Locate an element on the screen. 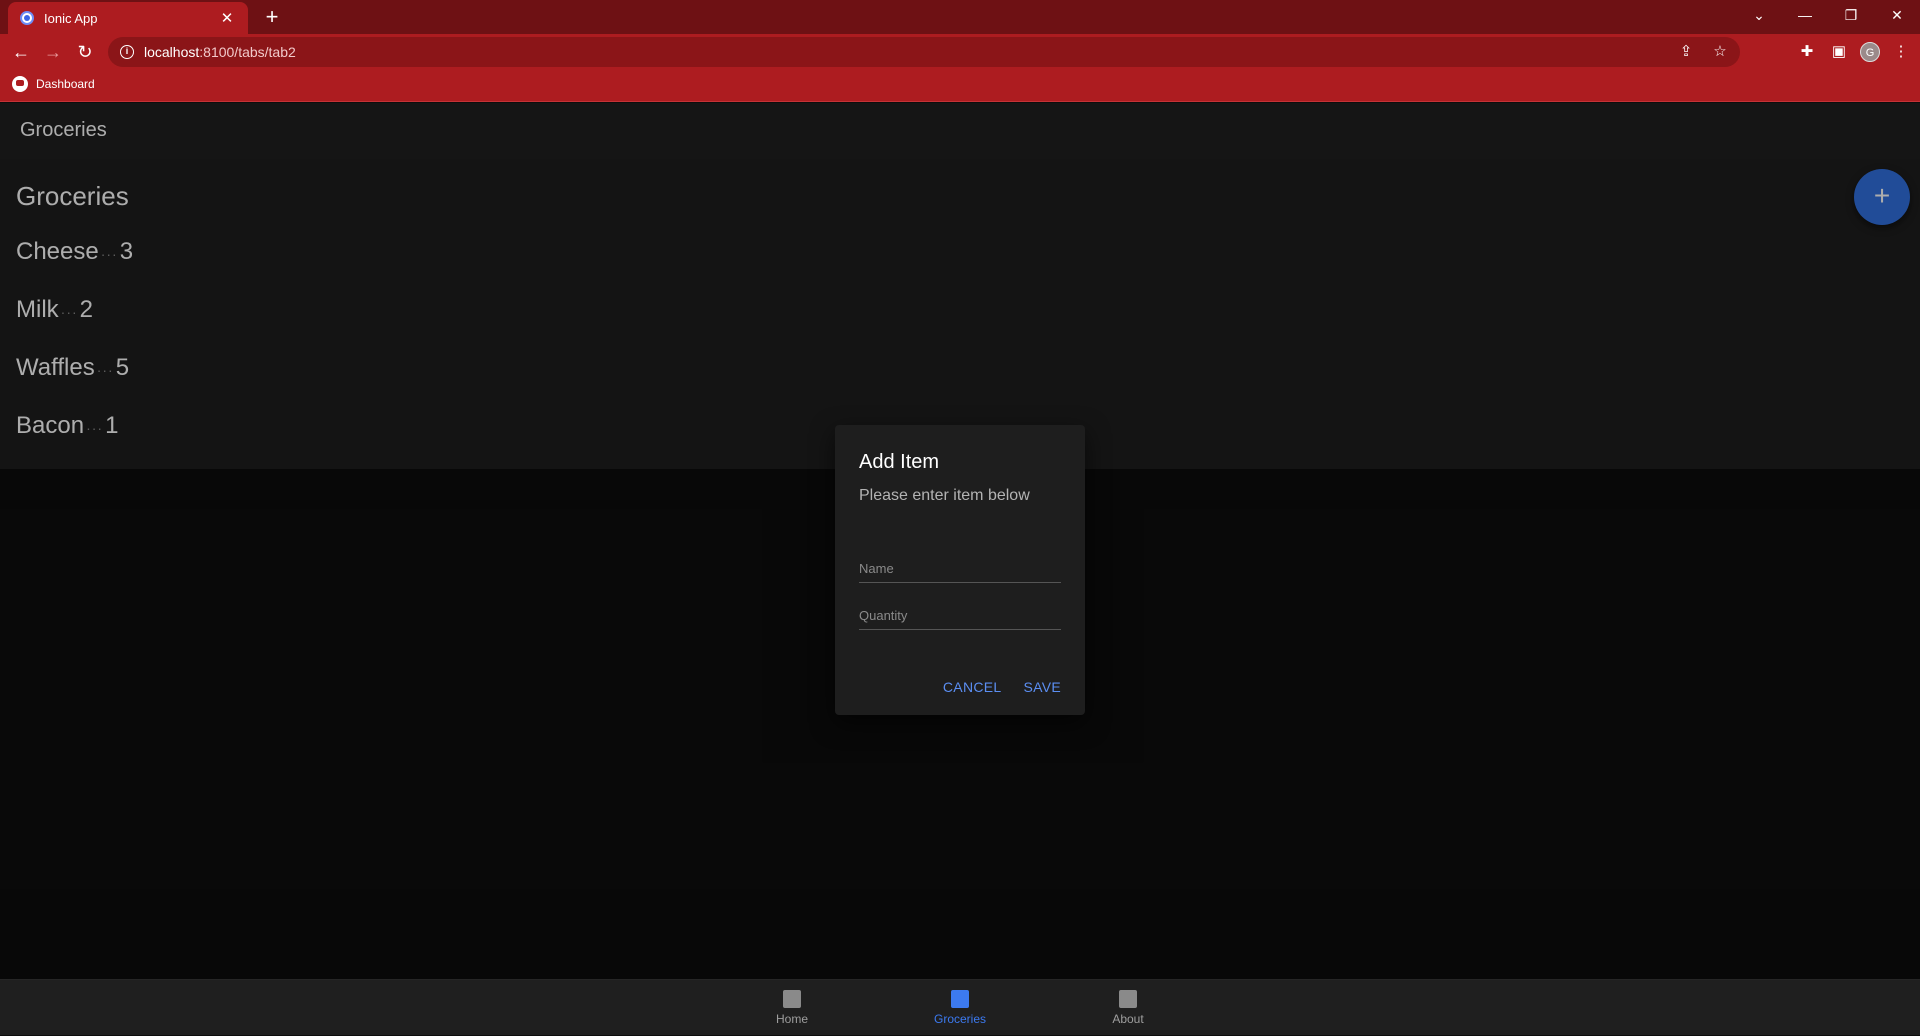 Image resolution: width=1920 pixels, height=1036 pixels. address-bar: i localhost:8100/tabs/tab2 ⇪ ☆ is located at coordinates (924, 52).